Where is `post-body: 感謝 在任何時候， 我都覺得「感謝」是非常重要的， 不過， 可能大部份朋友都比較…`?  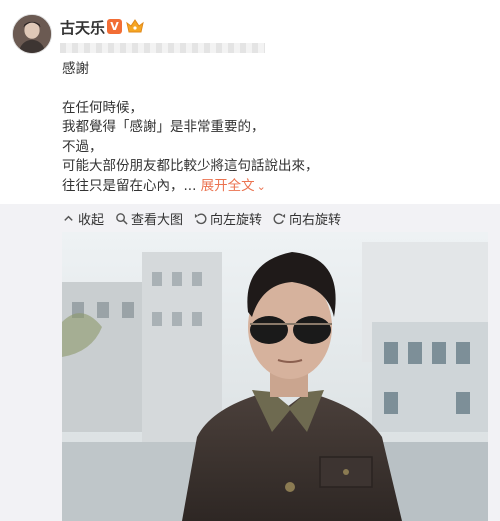
post-body: 感謝 在任何時候， 我都覺得「感謝」是非常重要的， 不過， 可能大部份朋友都比較… is located at coordinates (190, 128).